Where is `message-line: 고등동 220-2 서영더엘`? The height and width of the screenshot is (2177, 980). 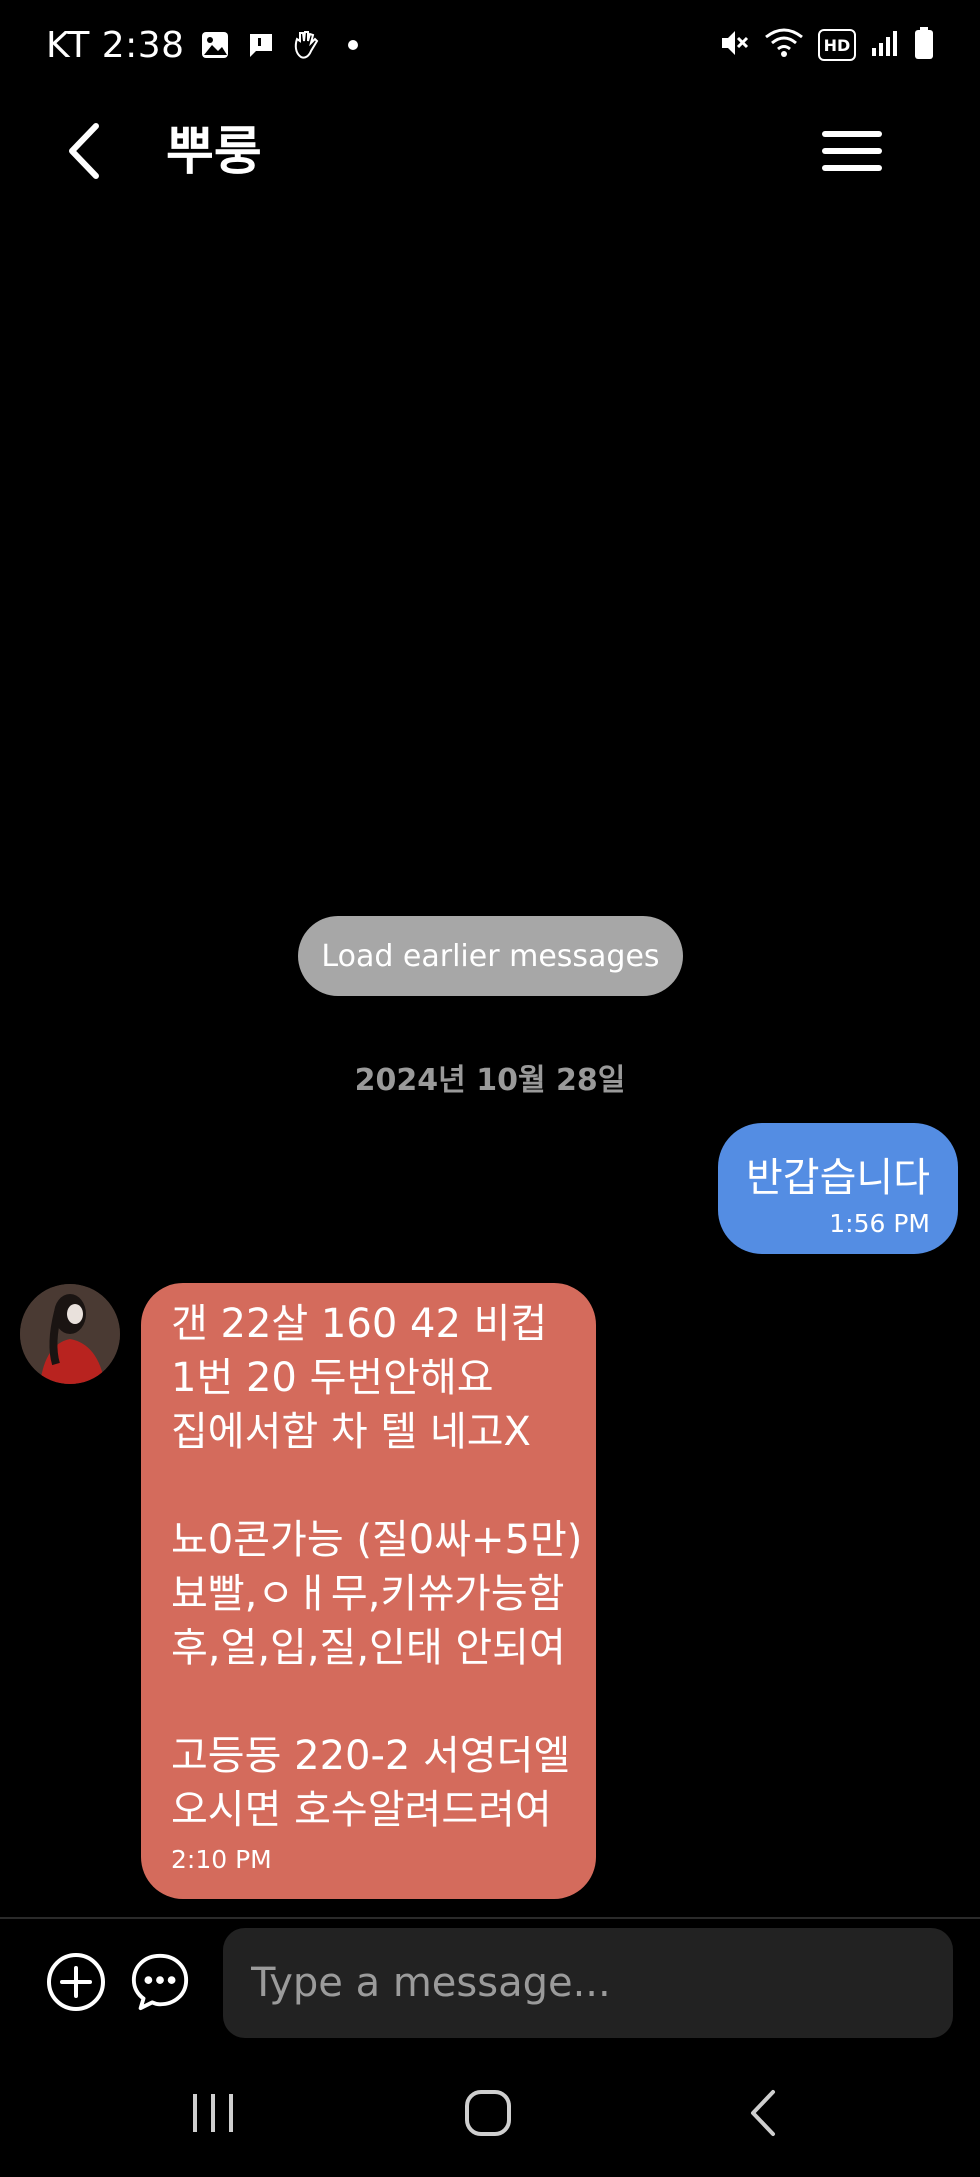
message-line: 고등동 220-2 서영더엘 is located at coordinates (371, 1756).